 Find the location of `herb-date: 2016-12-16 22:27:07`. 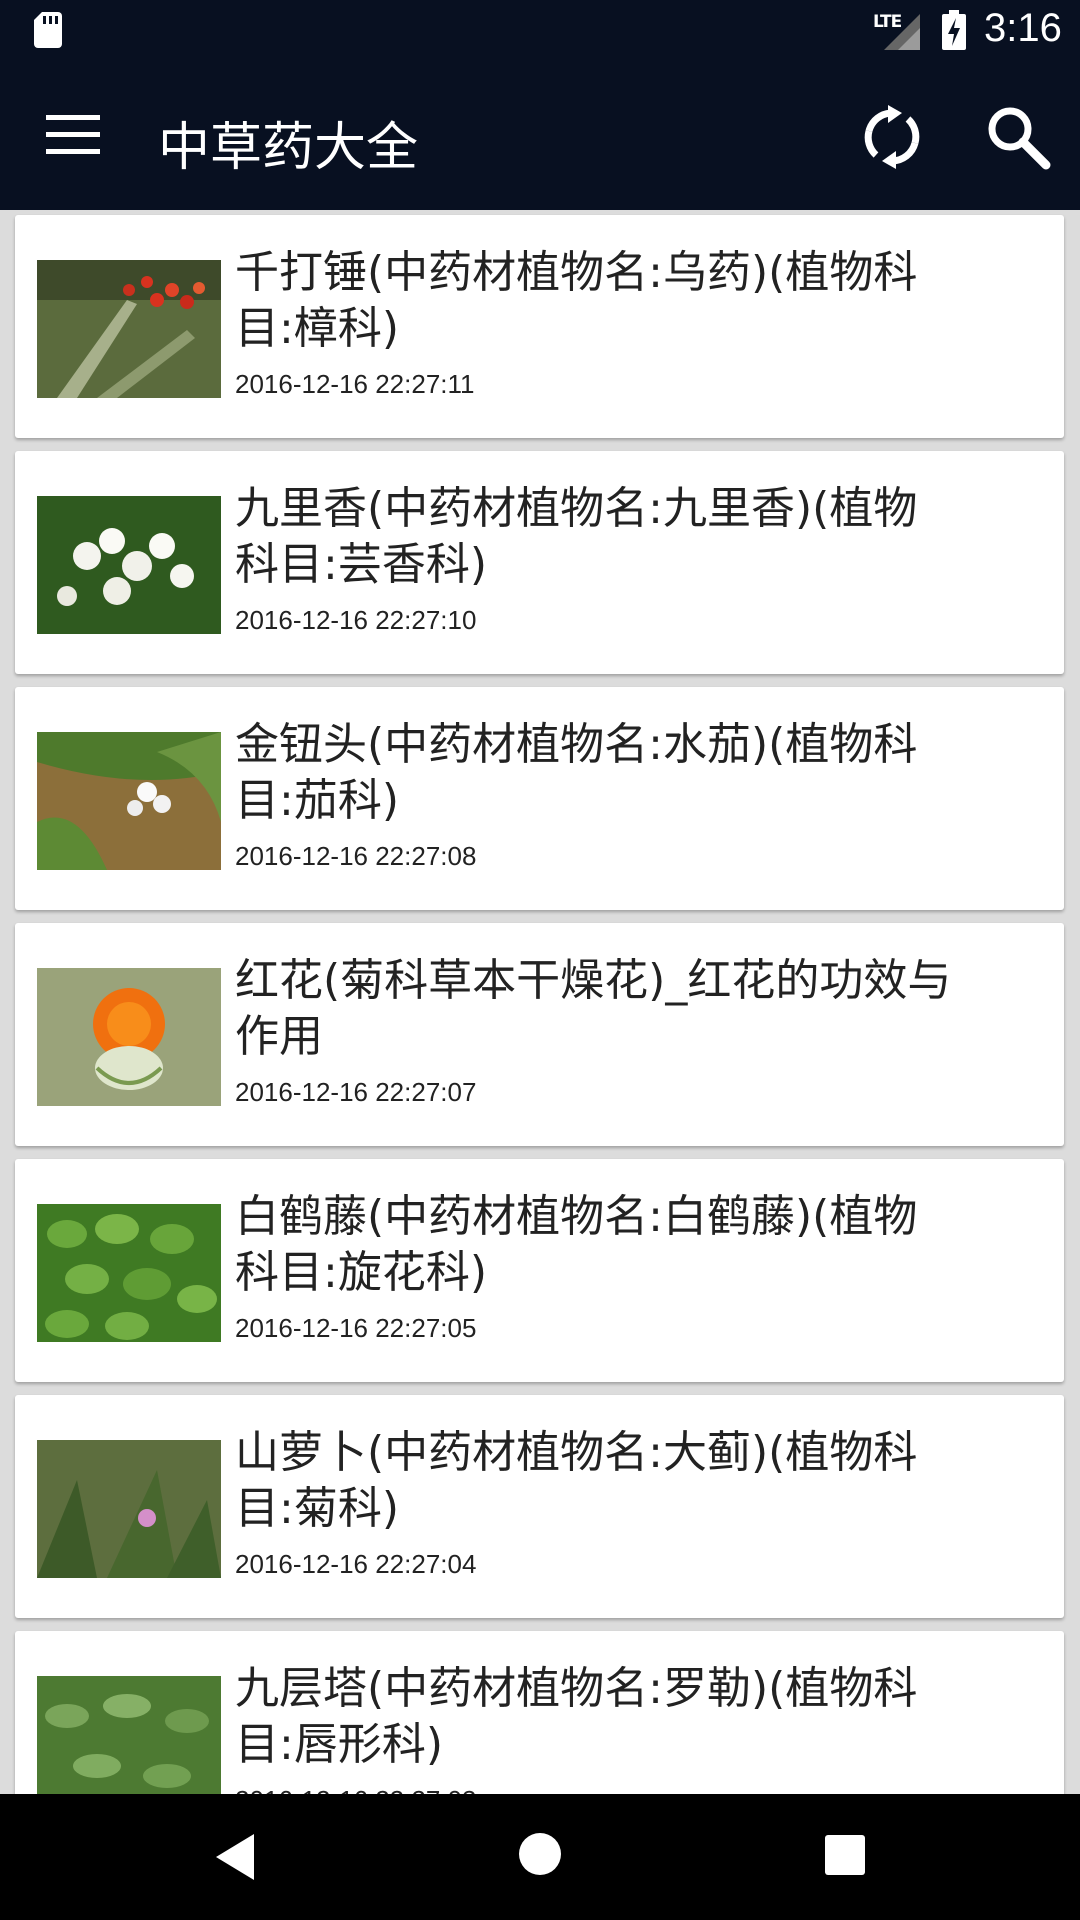

herb-date: 2016-12-16 22:27:07 is located at coordinates (356, 1092).